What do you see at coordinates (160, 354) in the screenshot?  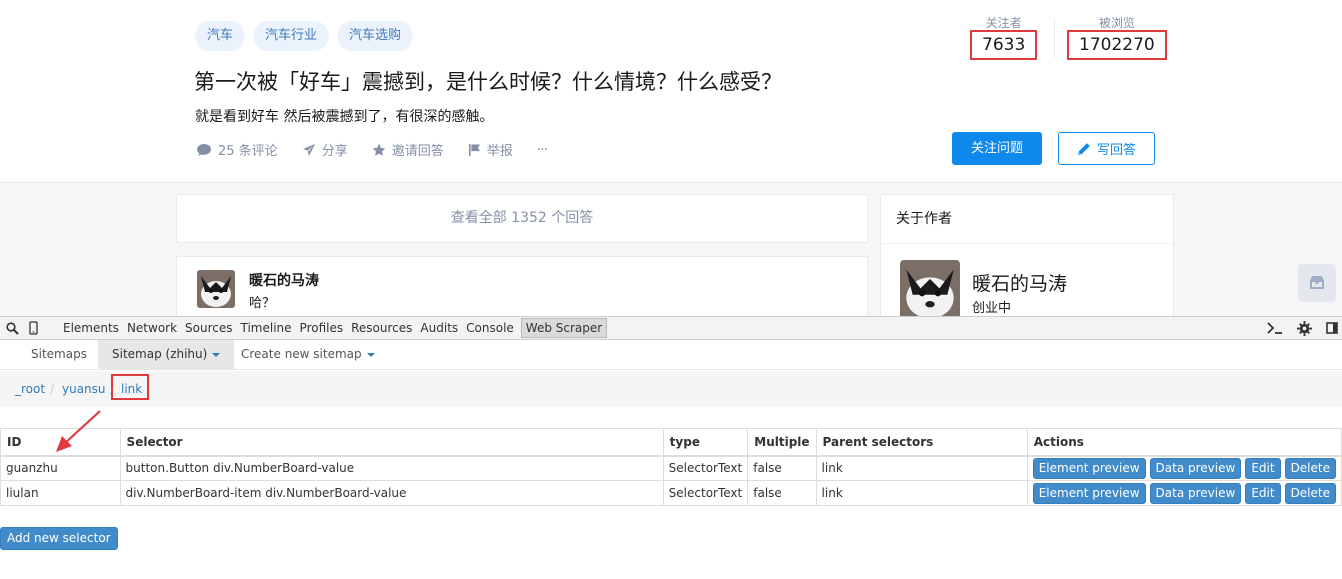 I see `current-sitemap-label: Sitemap (zhihu)` at bounding box center [160, 354].